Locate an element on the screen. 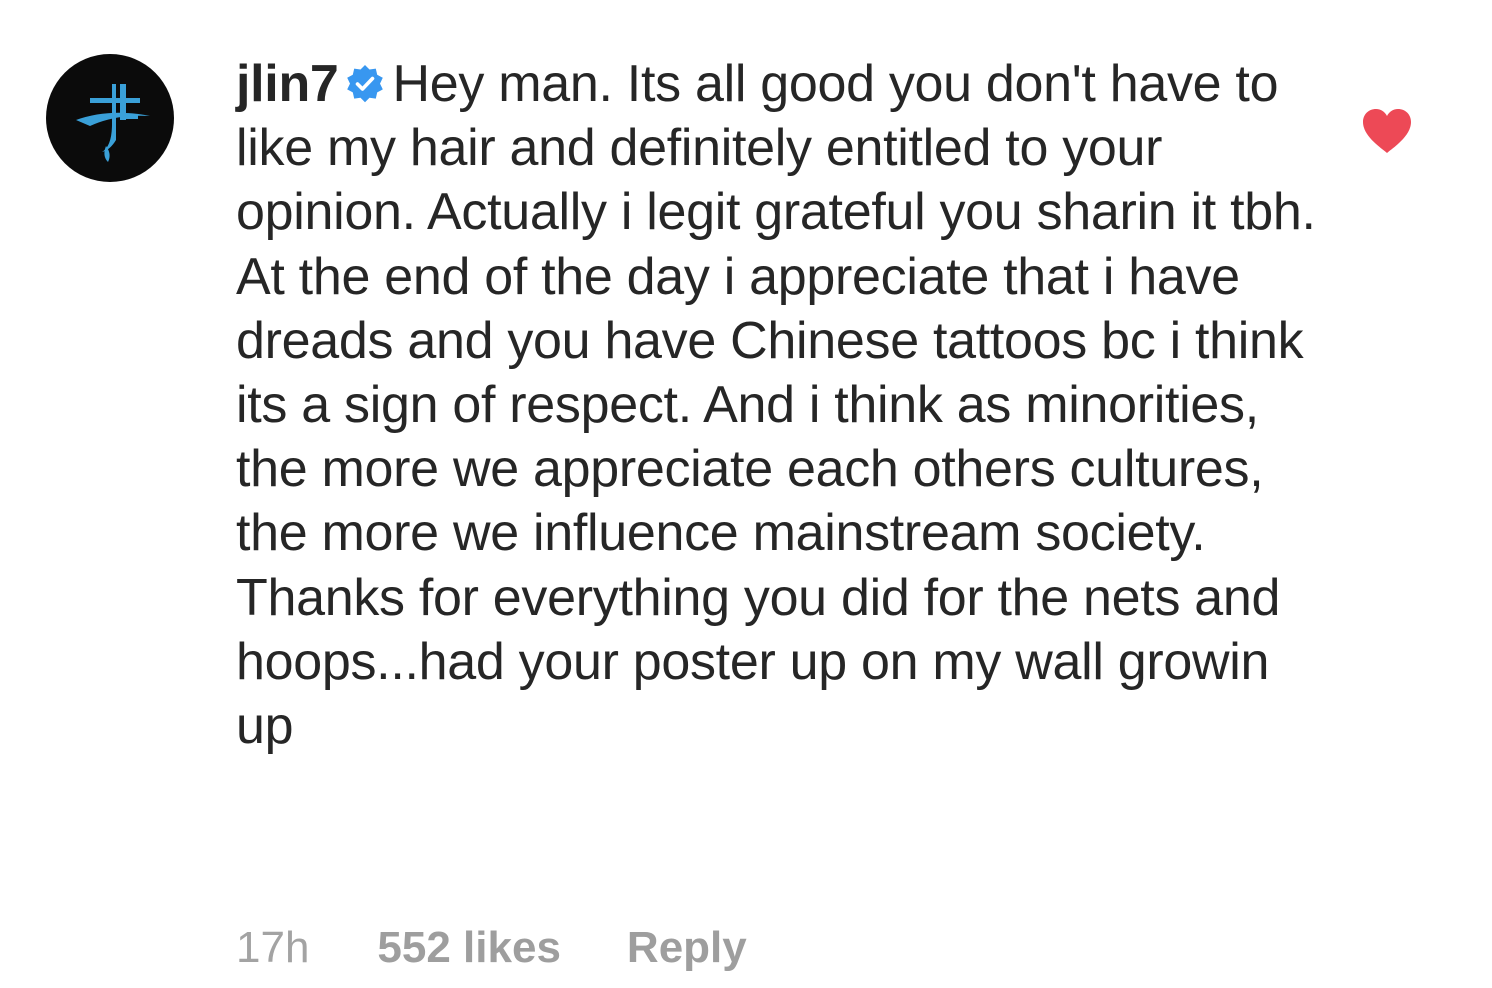 Image resolution: width=1492 pixels, height=988 pixels. reply-button: Reply is located at coordinates (687, 947).